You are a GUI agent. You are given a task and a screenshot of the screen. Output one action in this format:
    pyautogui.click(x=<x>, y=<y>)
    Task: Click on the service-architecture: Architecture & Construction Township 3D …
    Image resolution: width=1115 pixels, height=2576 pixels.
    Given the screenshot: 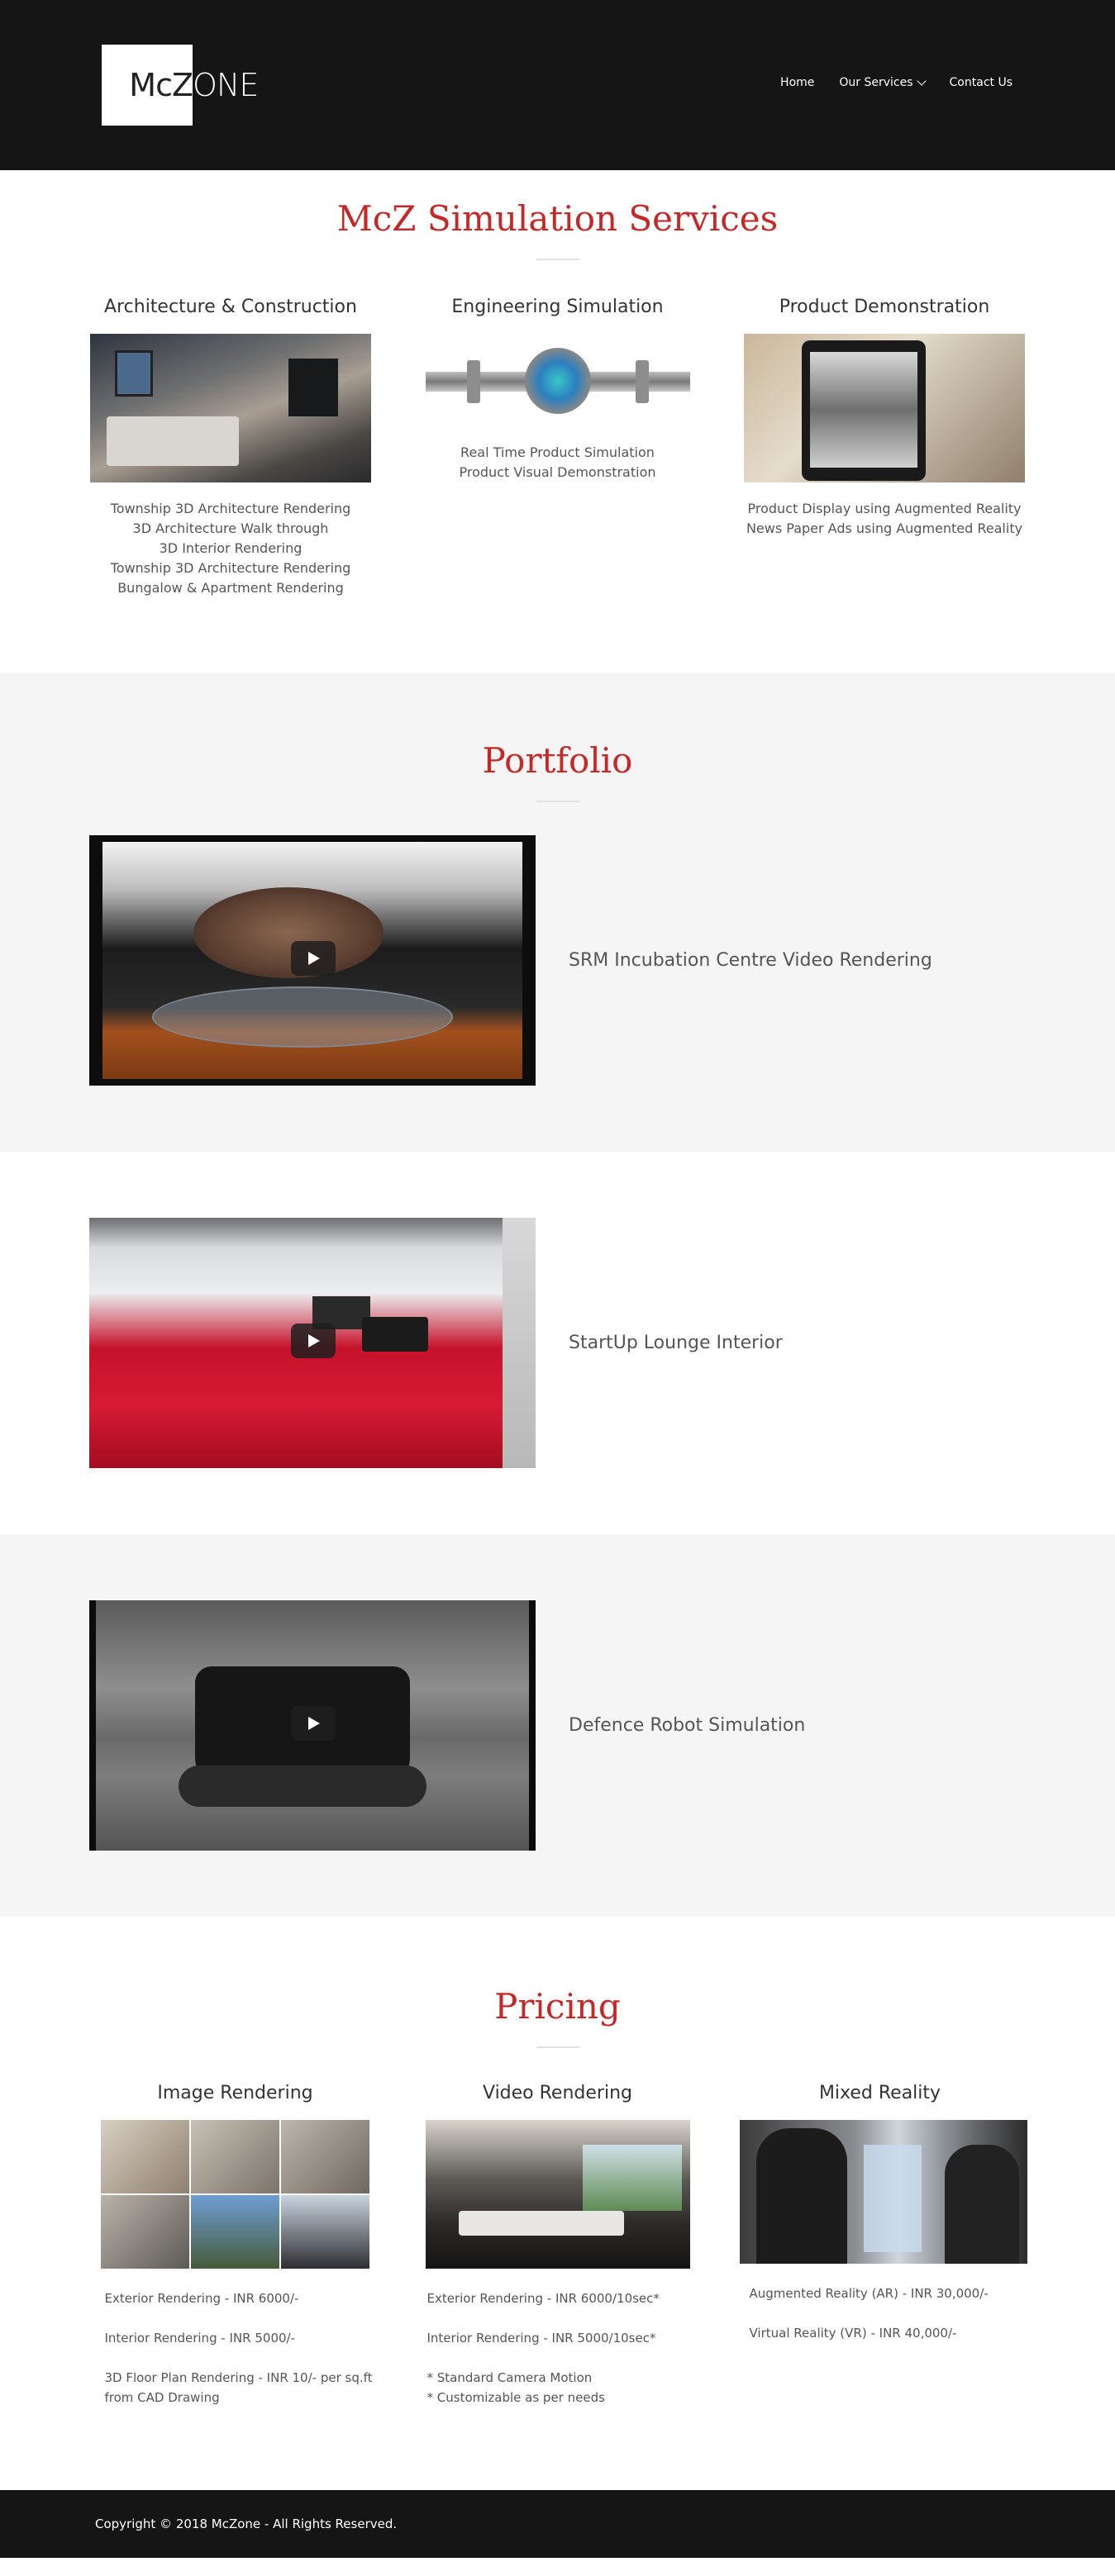 What is the action you would take?
    pyautogui.click(x=231, y=447)
    